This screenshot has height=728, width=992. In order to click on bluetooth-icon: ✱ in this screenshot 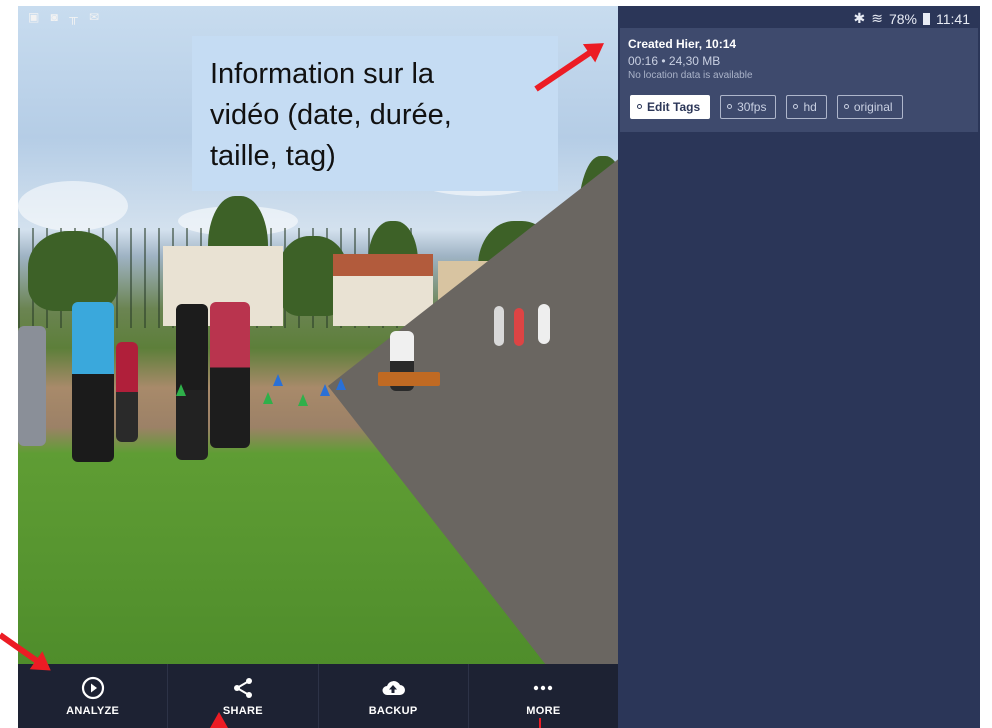, I will do `click(859, 18)`.